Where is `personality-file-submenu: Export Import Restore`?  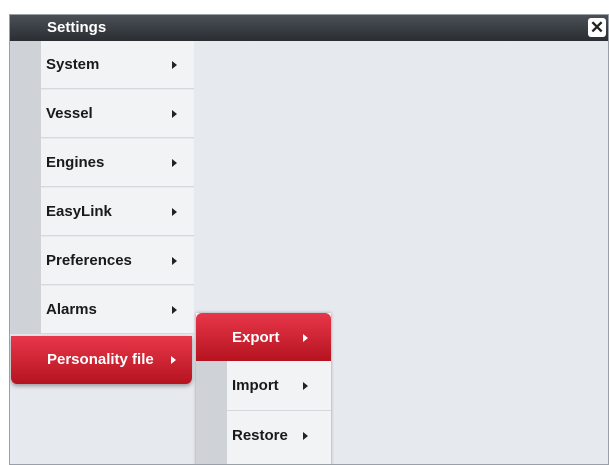 personality-file-submenu: Export Import Restore is located at coordinates (263, 388).